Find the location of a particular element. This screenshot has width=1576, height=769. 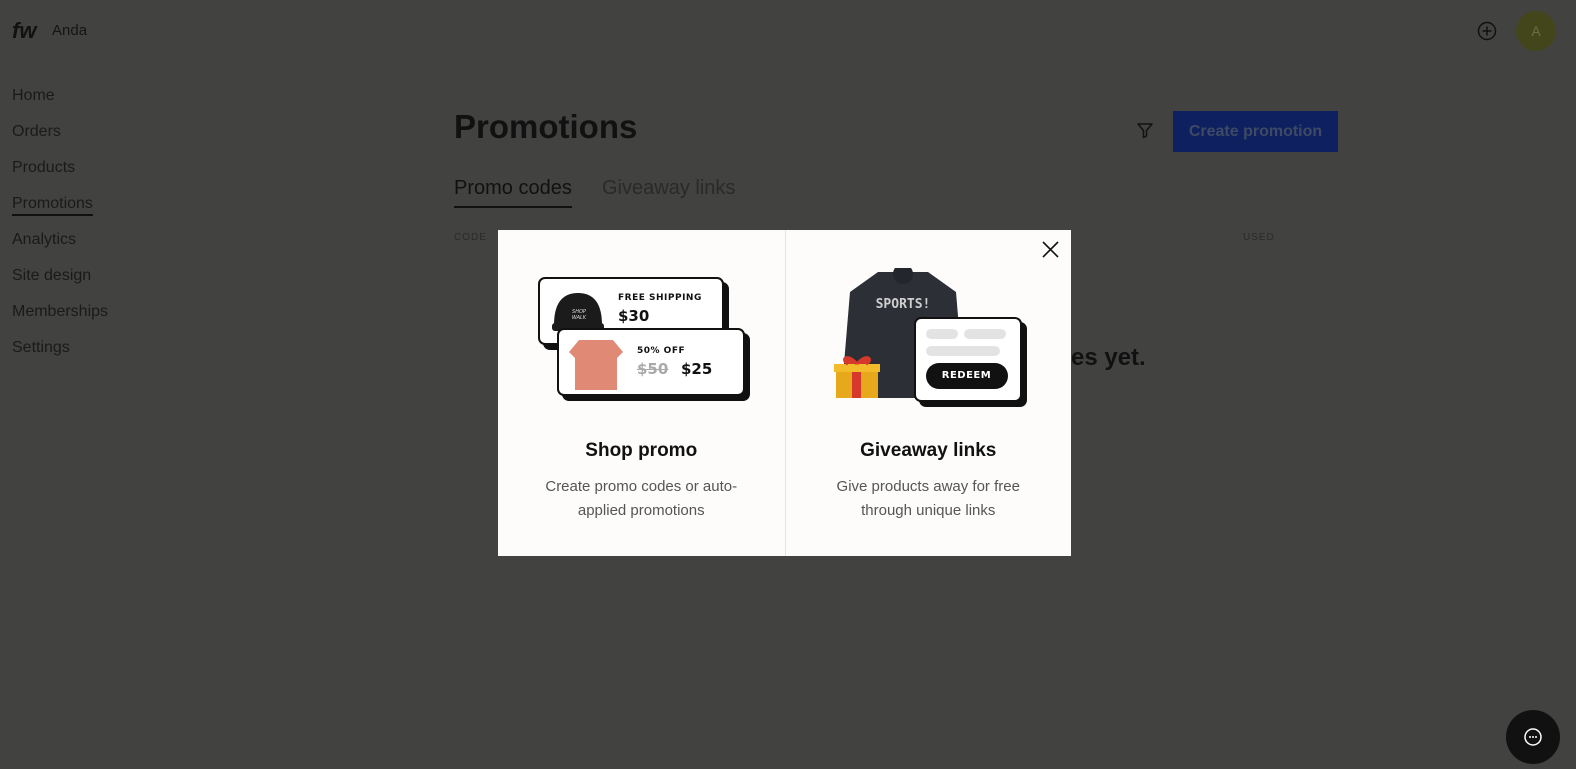

chat-button is located at coordinates (1533, 737).